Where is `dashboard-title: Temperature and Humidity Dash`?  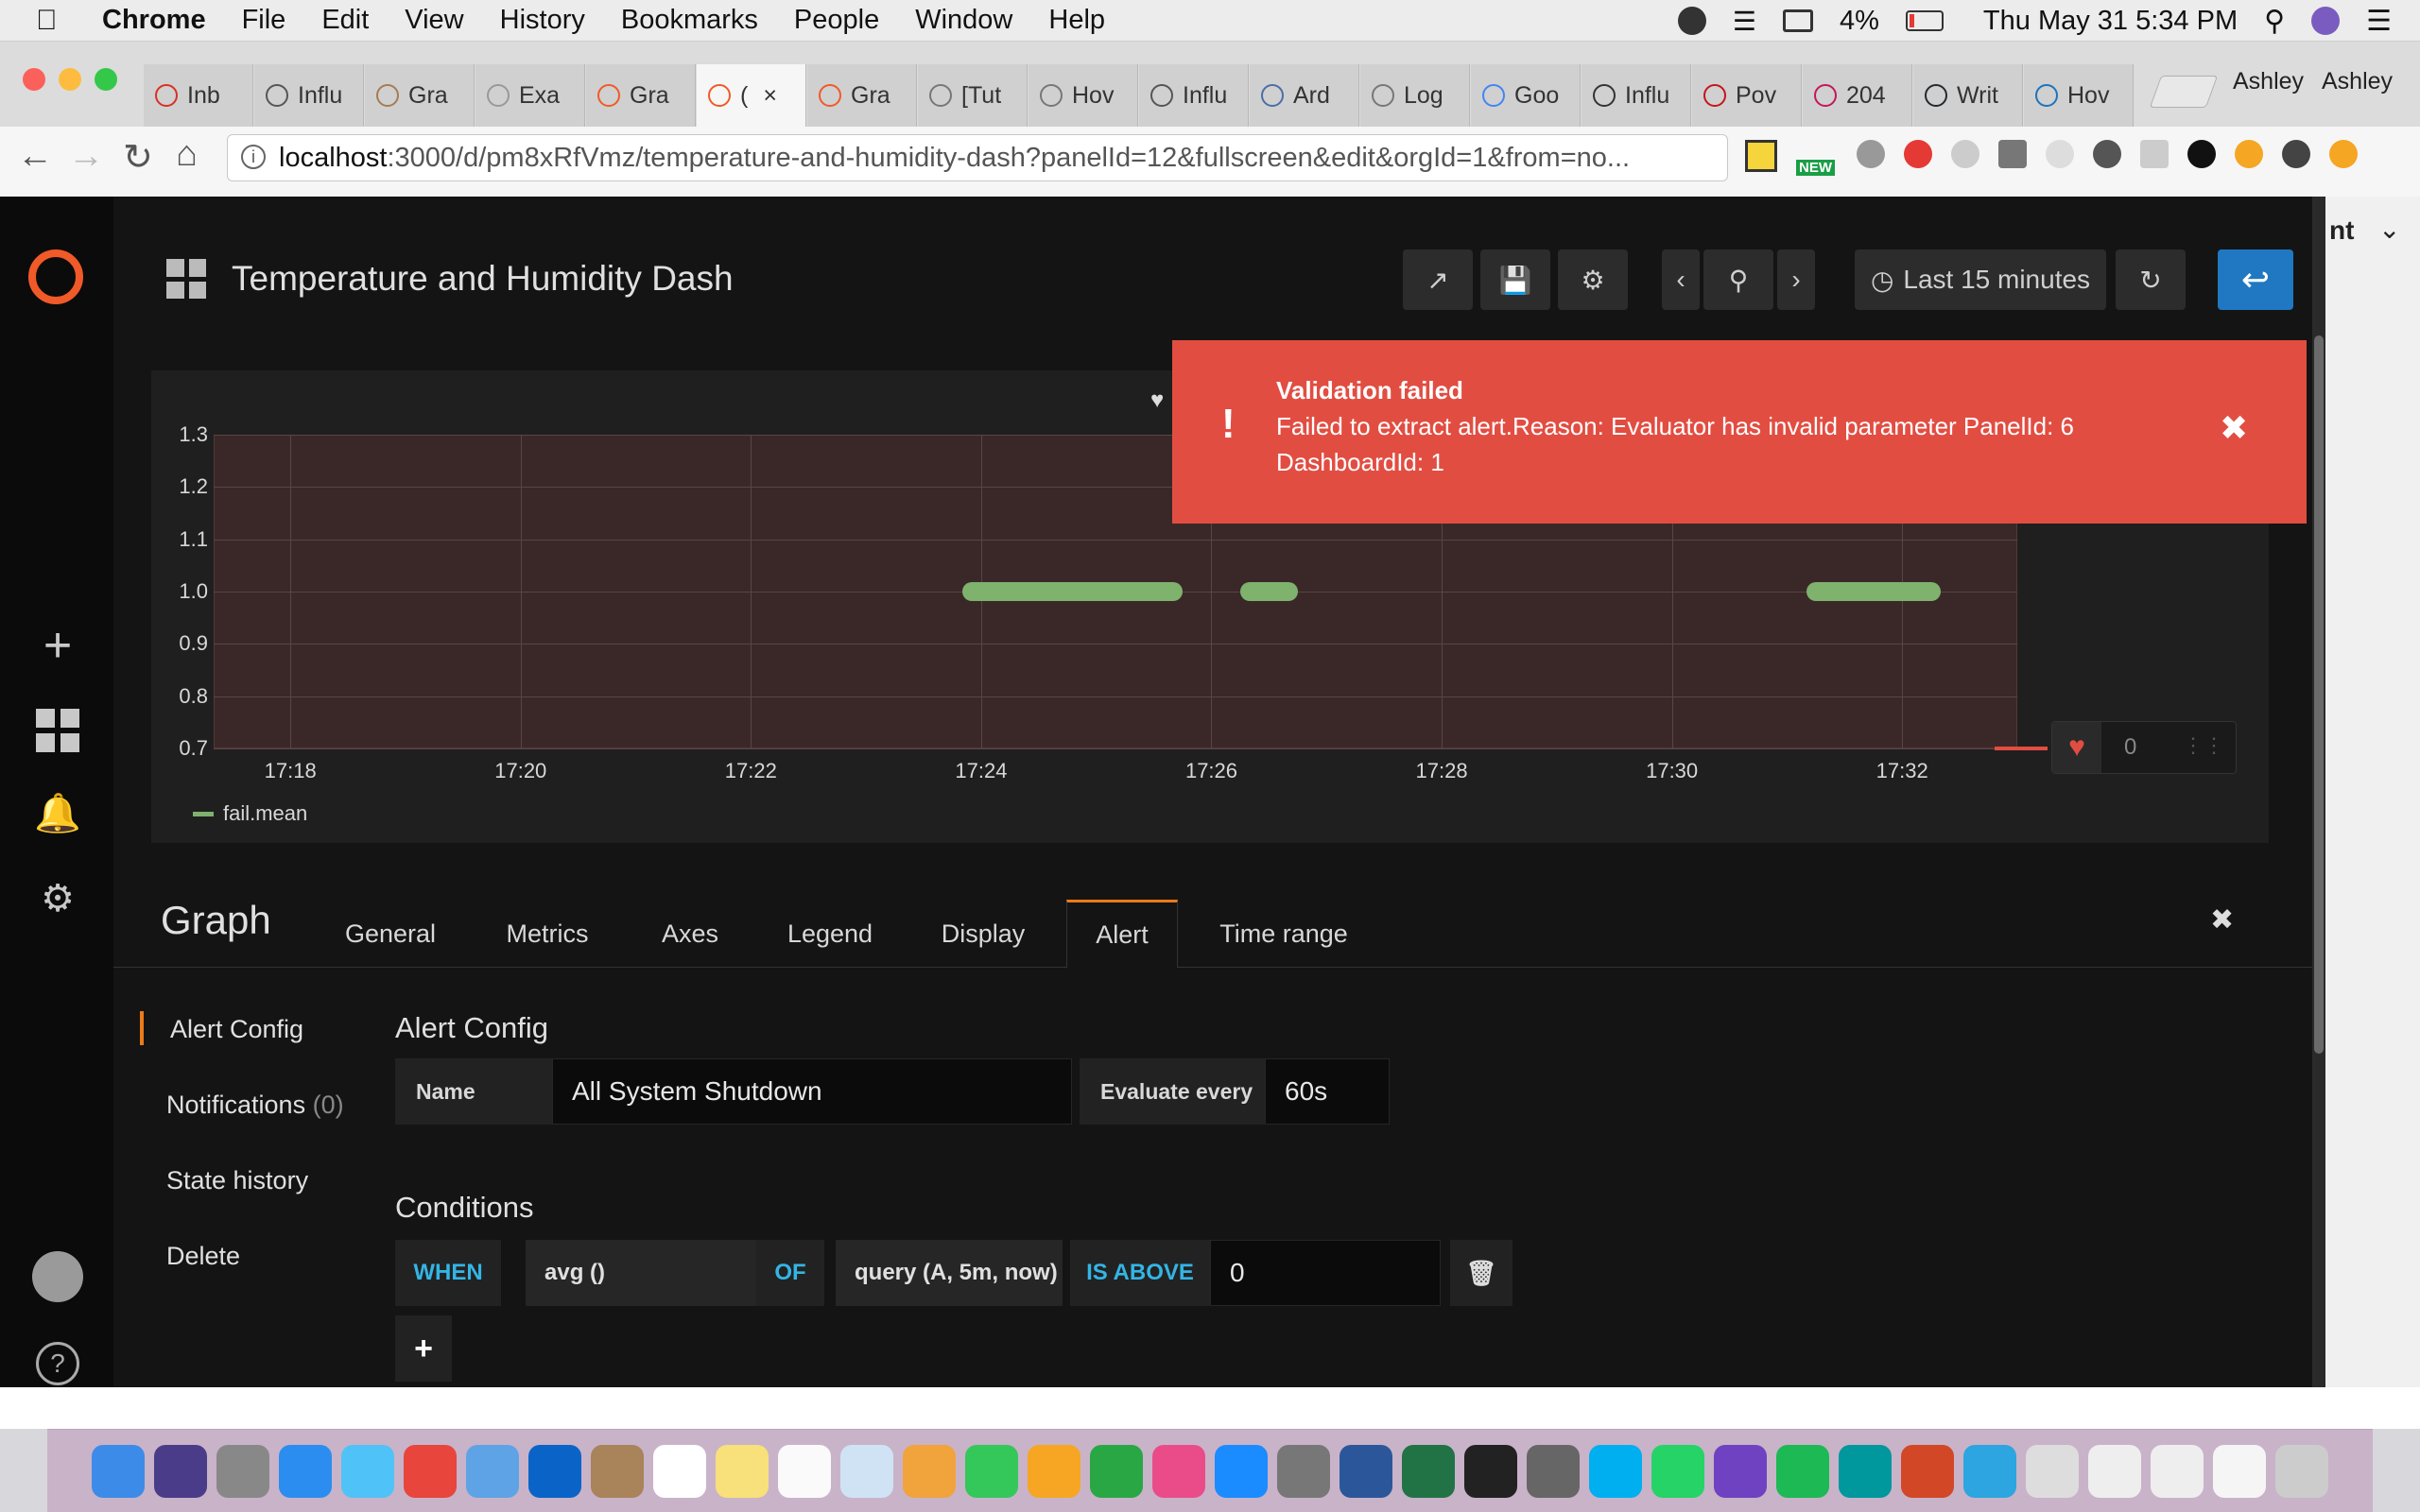
dashboard-title: Temperature and Humidity Dash is located at coordinates (483, 279).